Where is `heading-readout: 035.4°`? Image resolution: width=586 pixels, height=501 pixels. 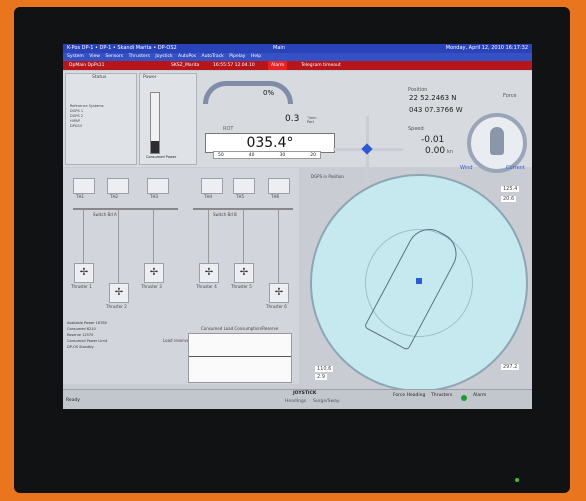 heading-readout: 035.4° is located at coordinates (270, 143).